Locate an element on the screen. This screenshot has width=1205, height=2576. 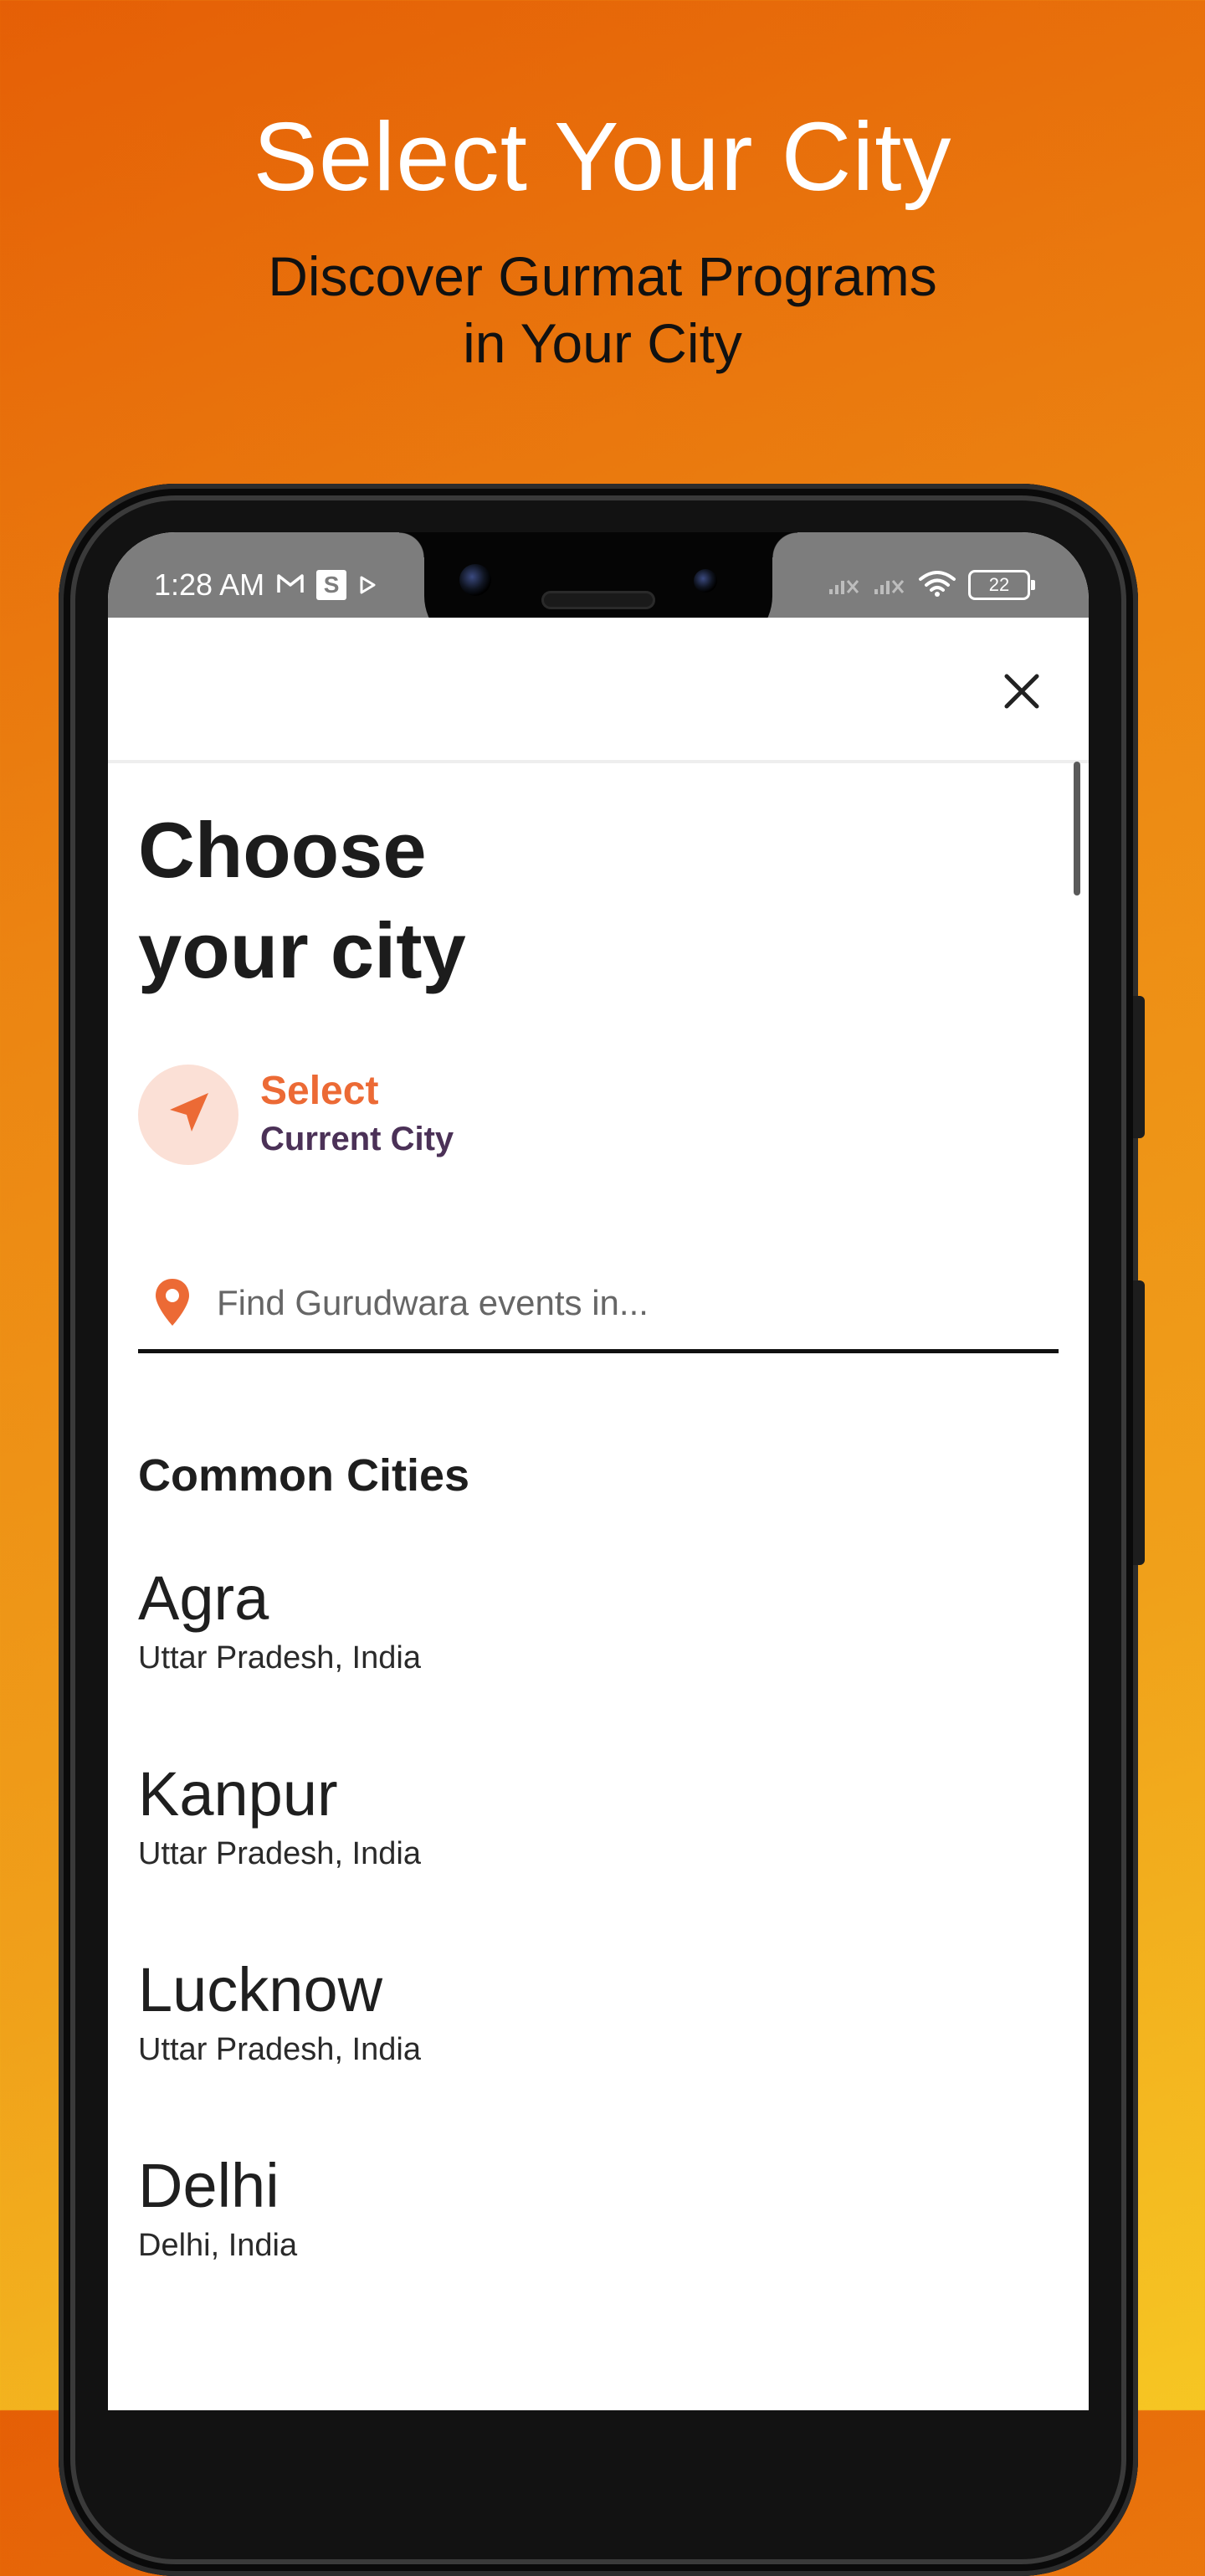
select-current-city-button: Select Current City is located at coordinates (296, 1115).